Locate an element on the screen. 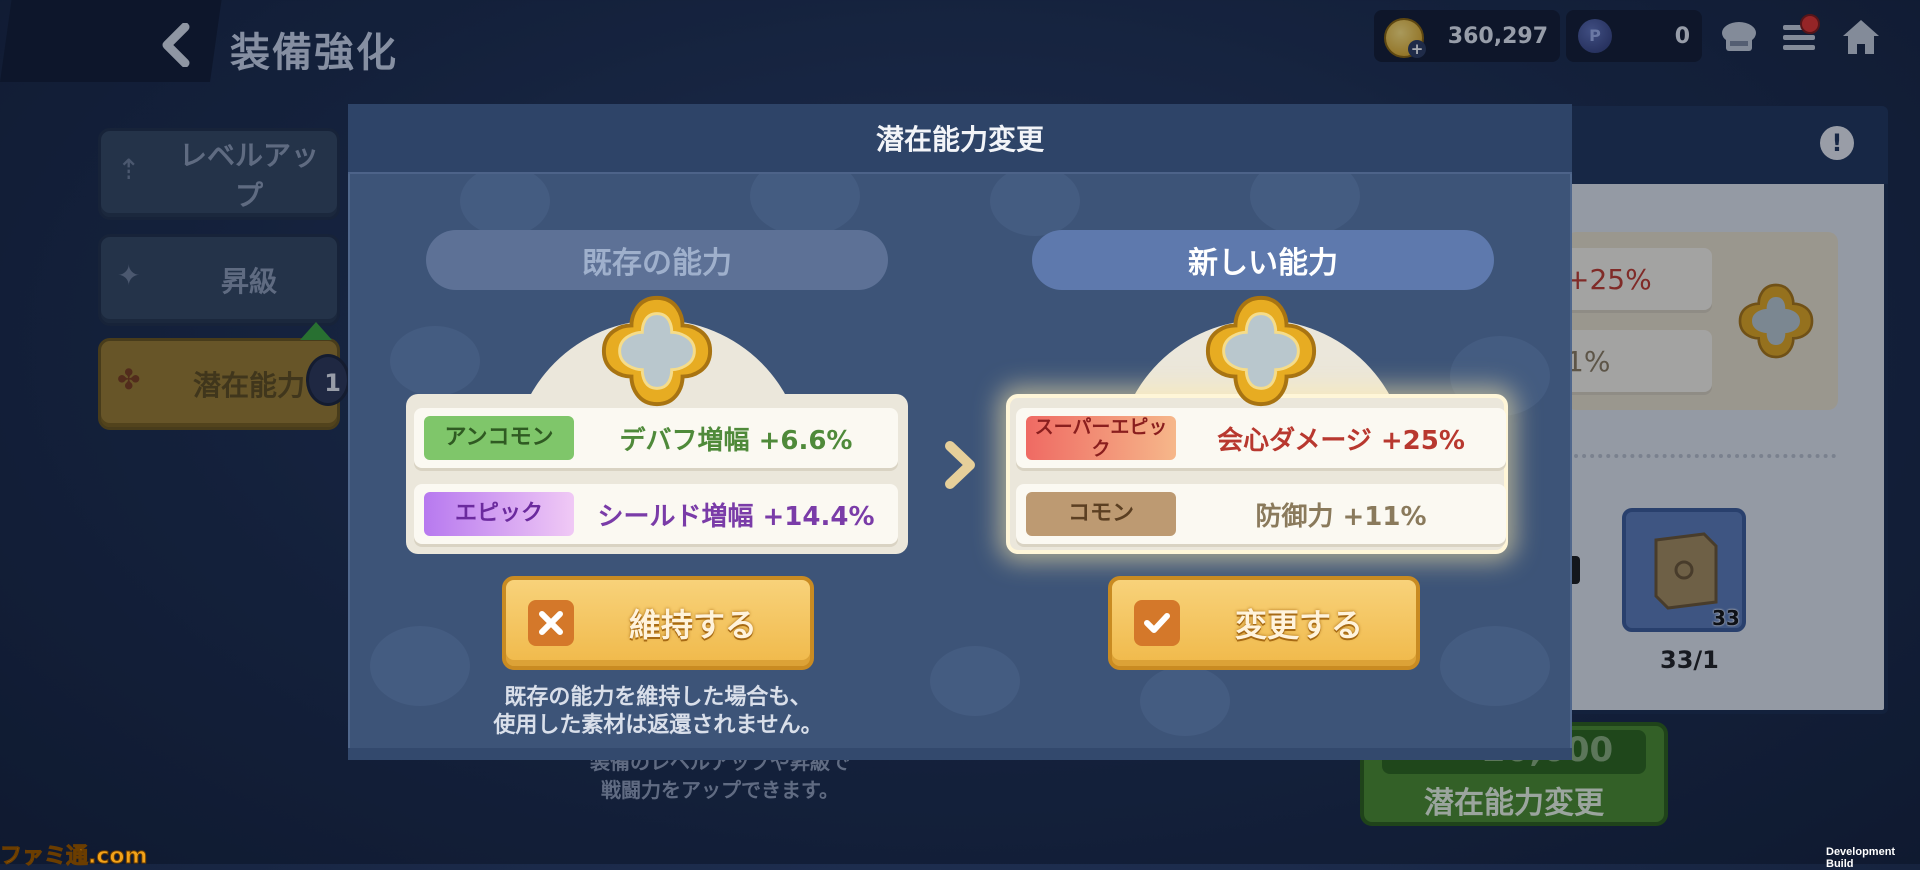 The width and height of the screenshot is (1920, 870). ability-stat: デバフ増幅 +6.6% is located at coordinates (736, 440).